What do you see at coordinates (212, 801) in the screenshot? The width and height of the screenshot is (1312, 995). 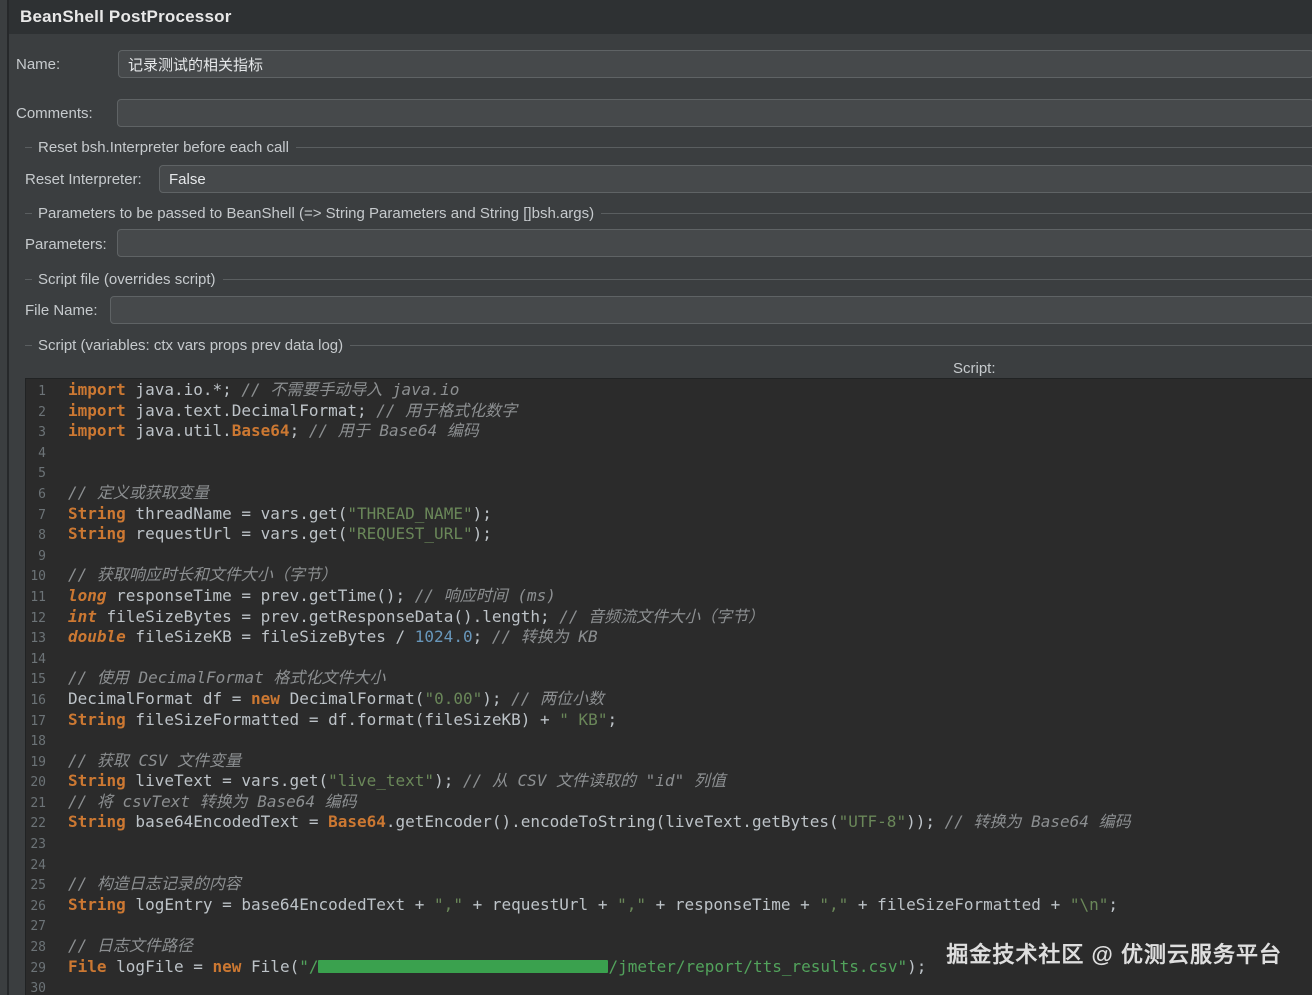 I see `code-token: // 将 csvText 转换为 Base64 编码` at bounding box center [212, 801].